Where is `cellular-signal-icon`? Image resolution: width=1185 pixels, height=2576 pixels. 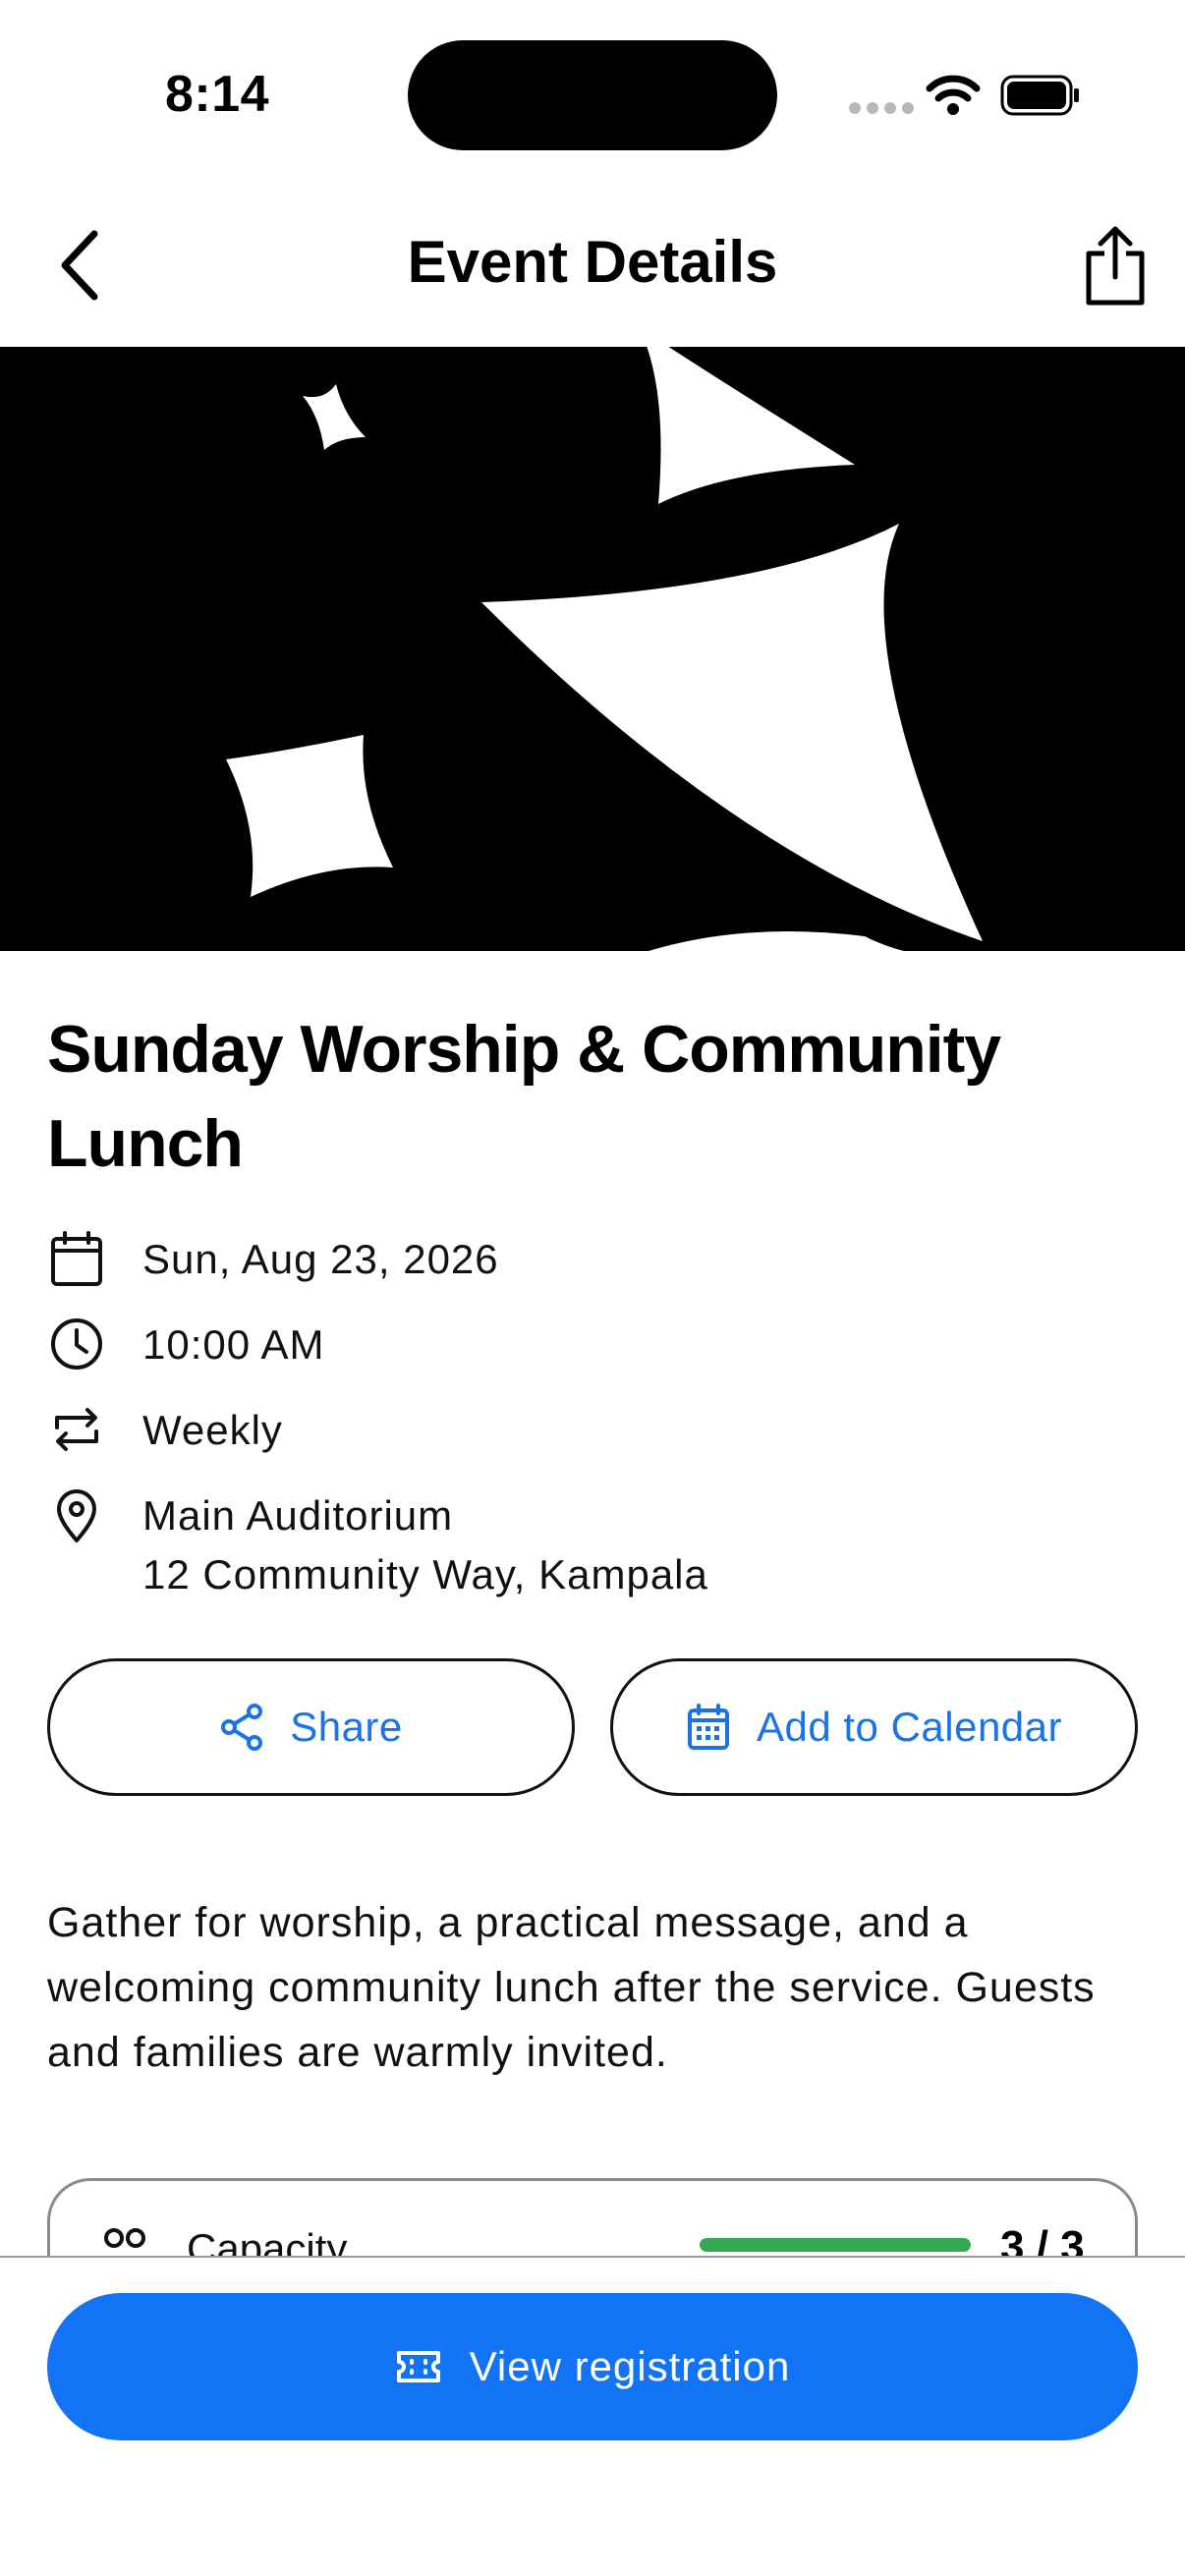
cellular-signal-icon is located at coordinates (881, 108).